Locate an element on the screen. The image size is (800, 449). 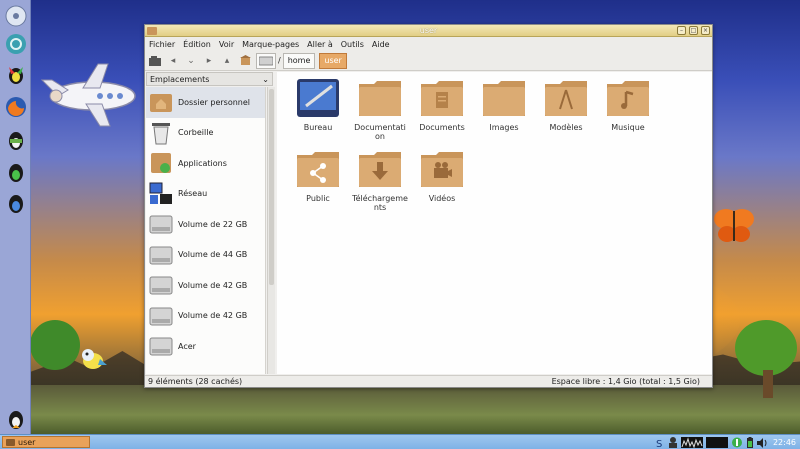
applications-icon is located at coordinates (161, 163).